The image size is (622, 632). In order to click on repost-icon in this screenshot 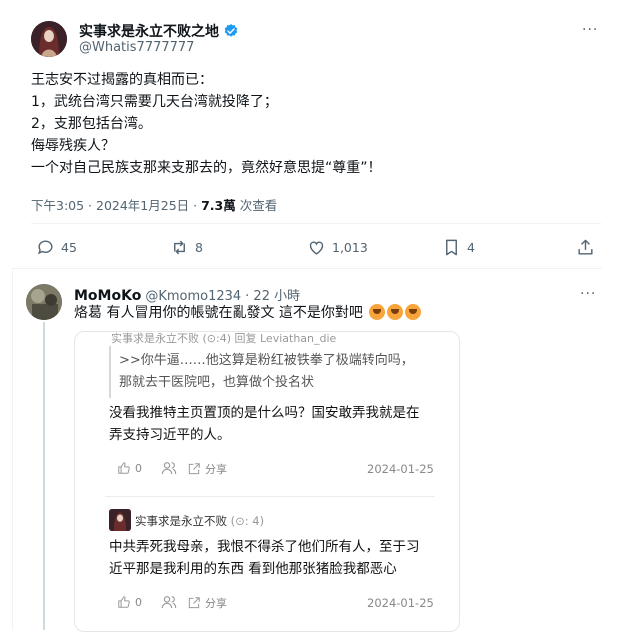, I will do `click(179, 247)`.